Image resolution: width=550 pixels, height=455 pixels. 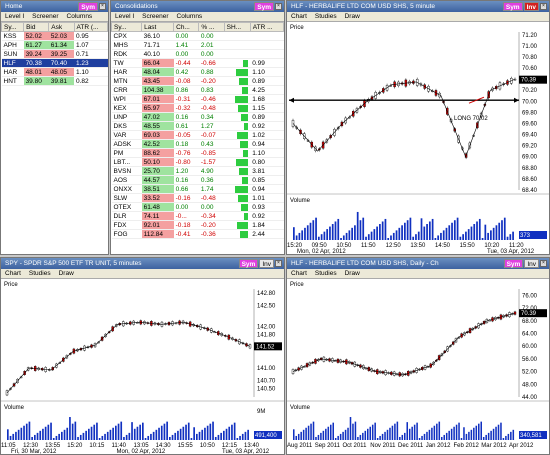 I want to click on table-row: ADSK 42.52 0.18 0.43 0.94, so click(x=197, y=144).